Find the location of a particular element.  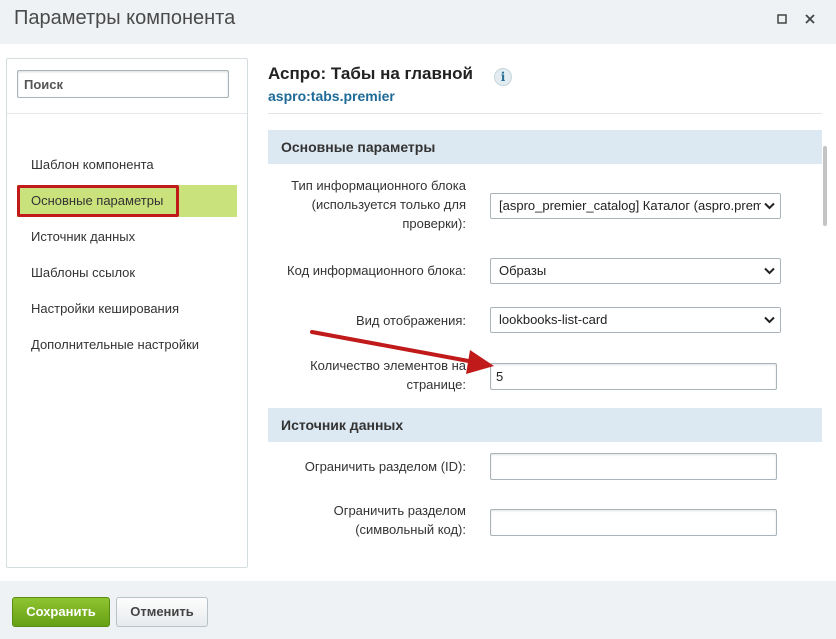

save-button: Сохранить is located at coordinates (61, 612).